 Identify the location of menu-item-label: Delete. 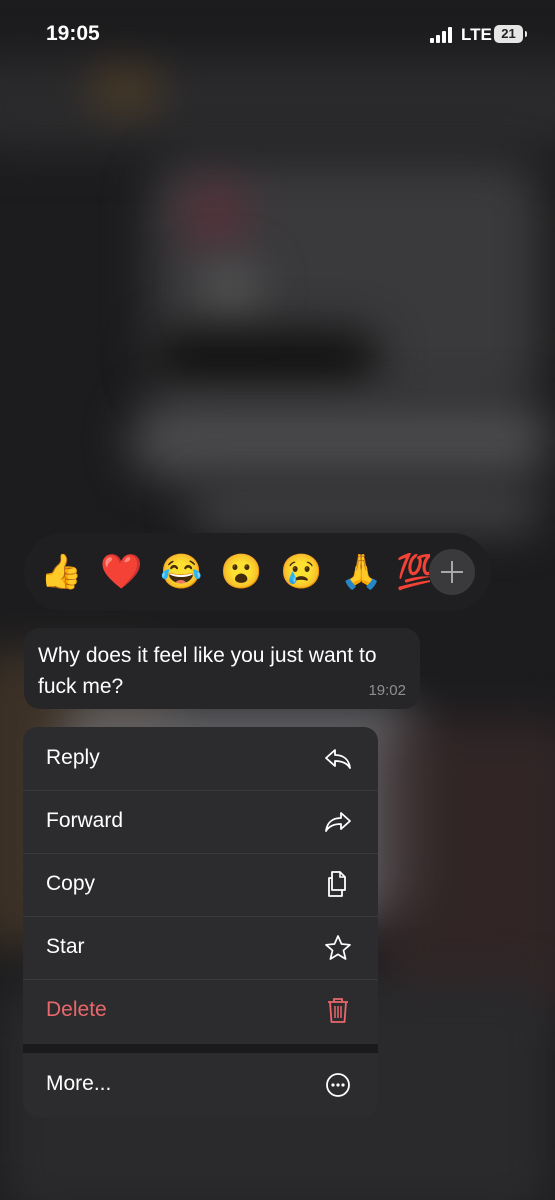
(76, 1009).